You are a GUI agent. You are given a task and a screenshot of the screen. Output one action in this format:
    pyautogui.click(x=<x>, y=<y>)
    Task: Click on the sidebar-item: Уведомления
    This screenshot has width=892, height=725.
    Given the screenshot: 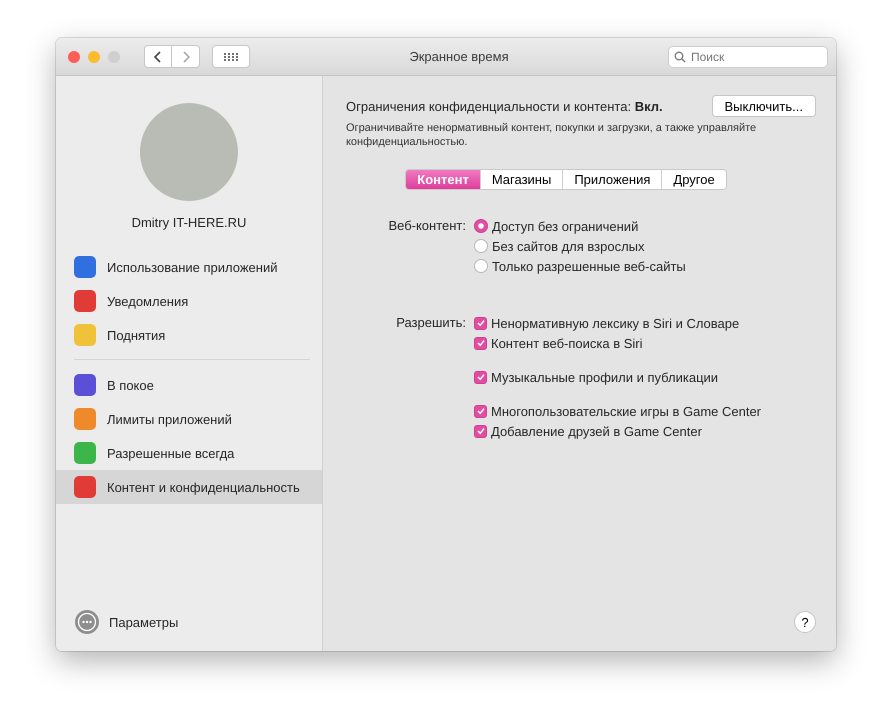 What is the action you would take?
    pyautogui.click(x=189, y=301)
    